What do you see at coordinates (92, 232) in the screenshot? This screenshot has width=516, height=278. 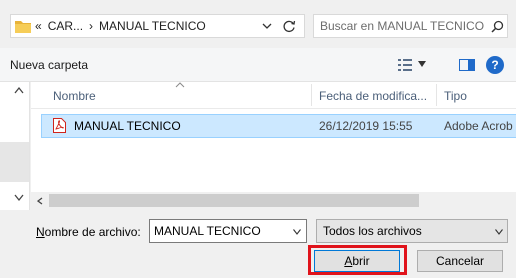 I see `filename-label-text: ombre de archivo:` at bounding box center [92, 232].